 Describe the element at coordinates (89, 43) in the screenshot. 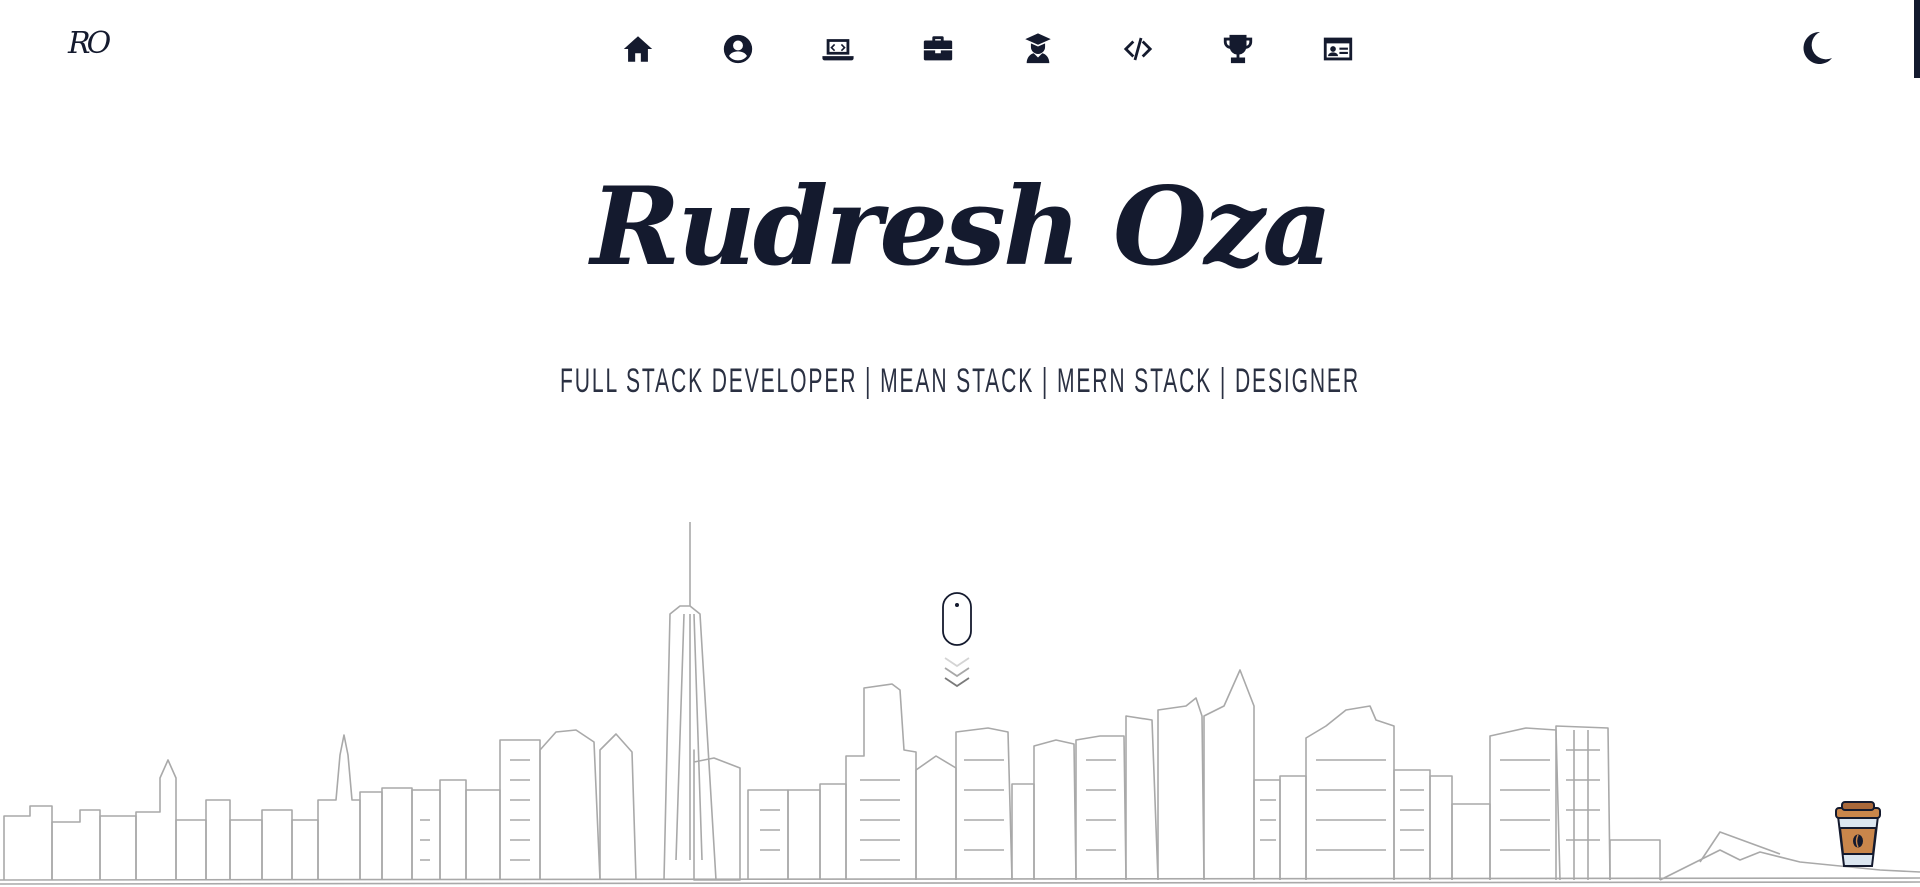

I see `site-logo: RO` at that location.